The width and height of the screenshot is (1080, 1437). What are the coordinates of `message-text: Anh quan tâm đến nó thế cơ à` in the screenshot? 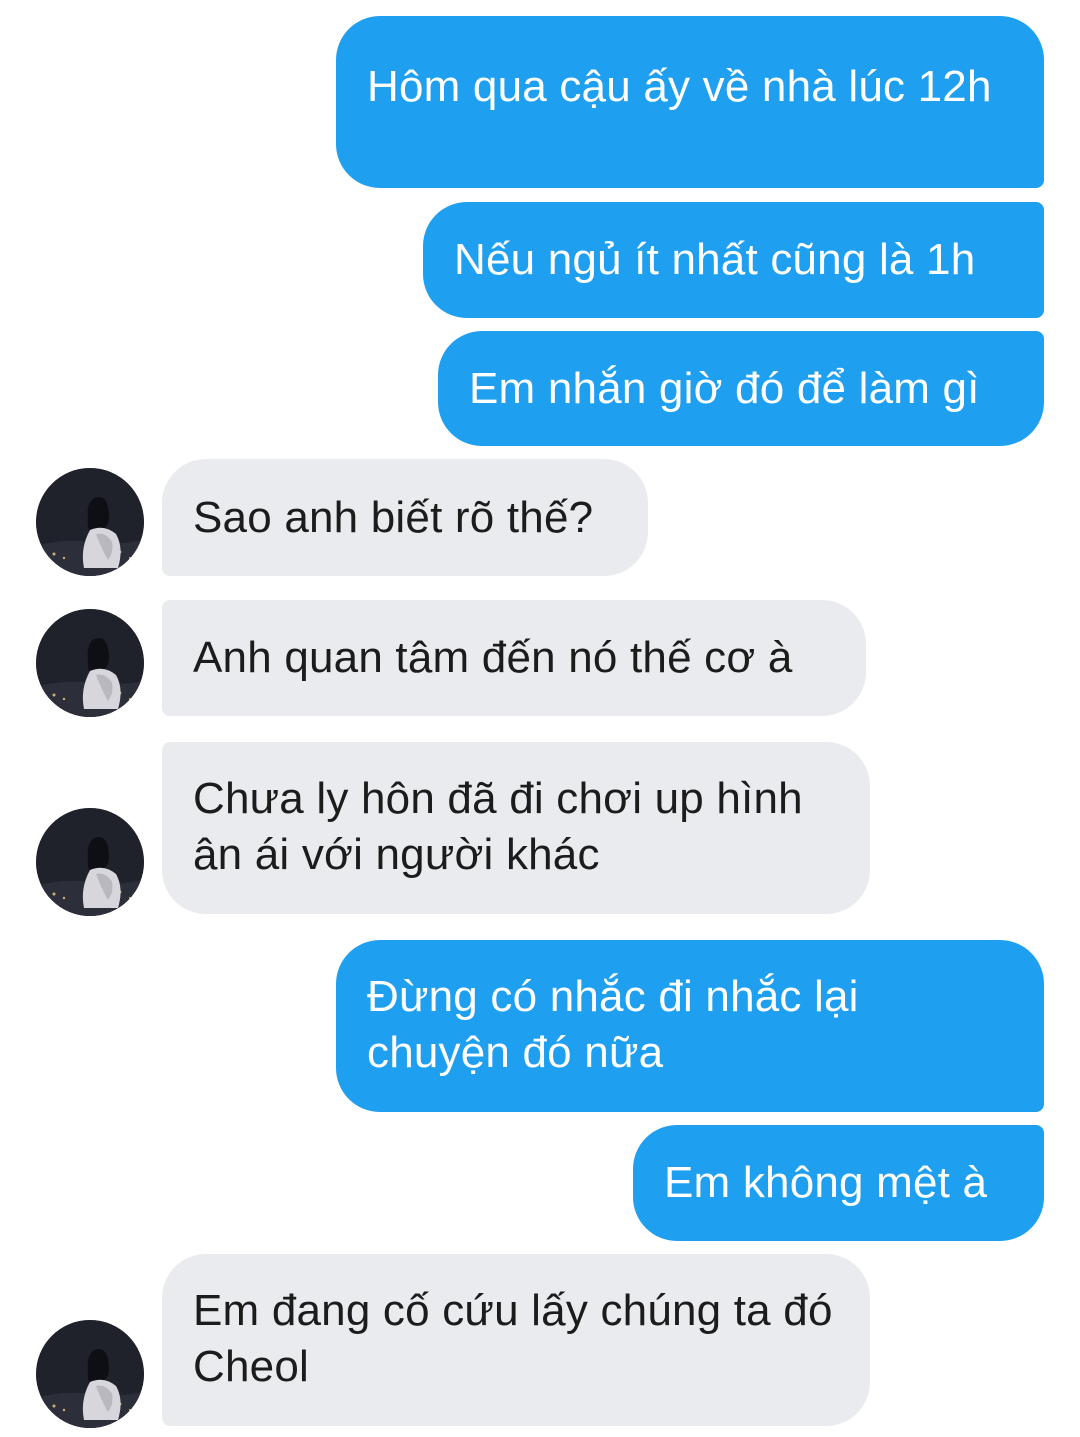 It's located at (493, 657).